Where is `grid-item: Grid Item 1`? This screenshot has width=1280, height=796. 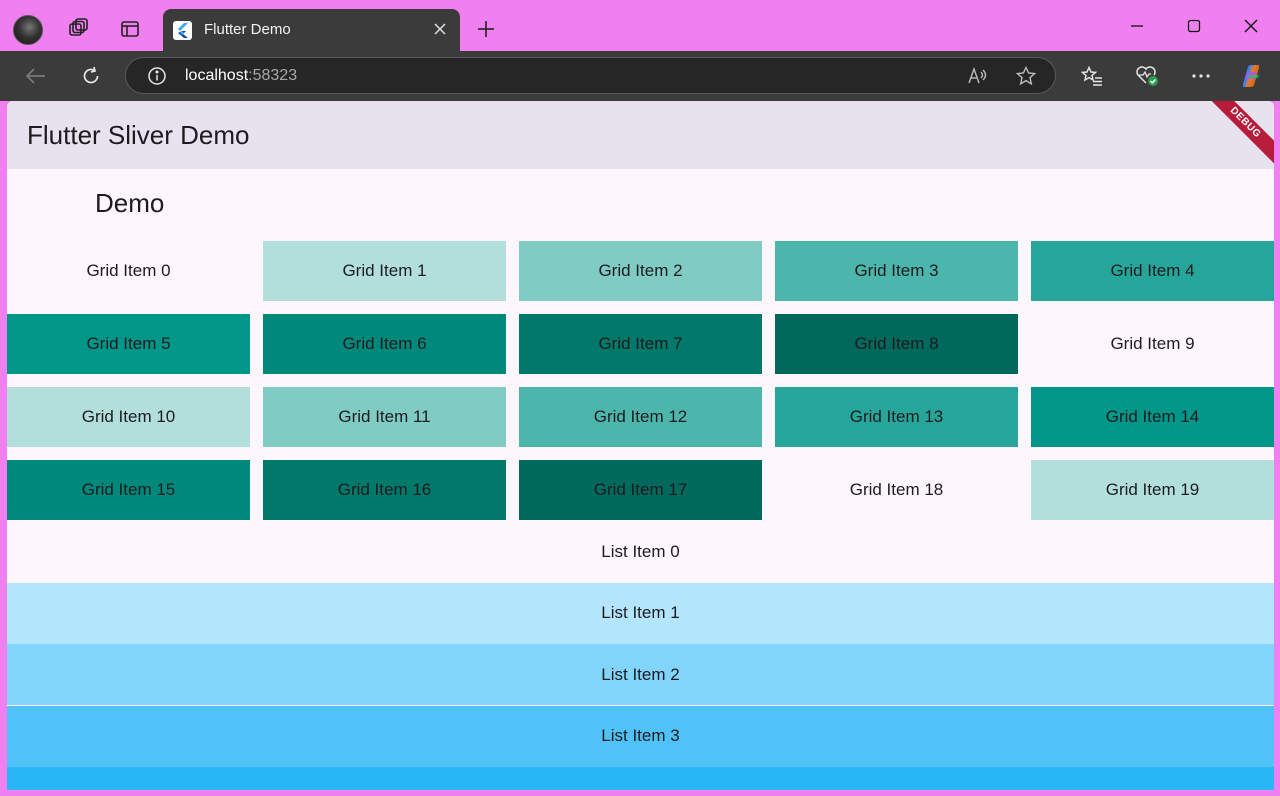
grid-item: Grid Item 1 is located at coordinates (384, 271).